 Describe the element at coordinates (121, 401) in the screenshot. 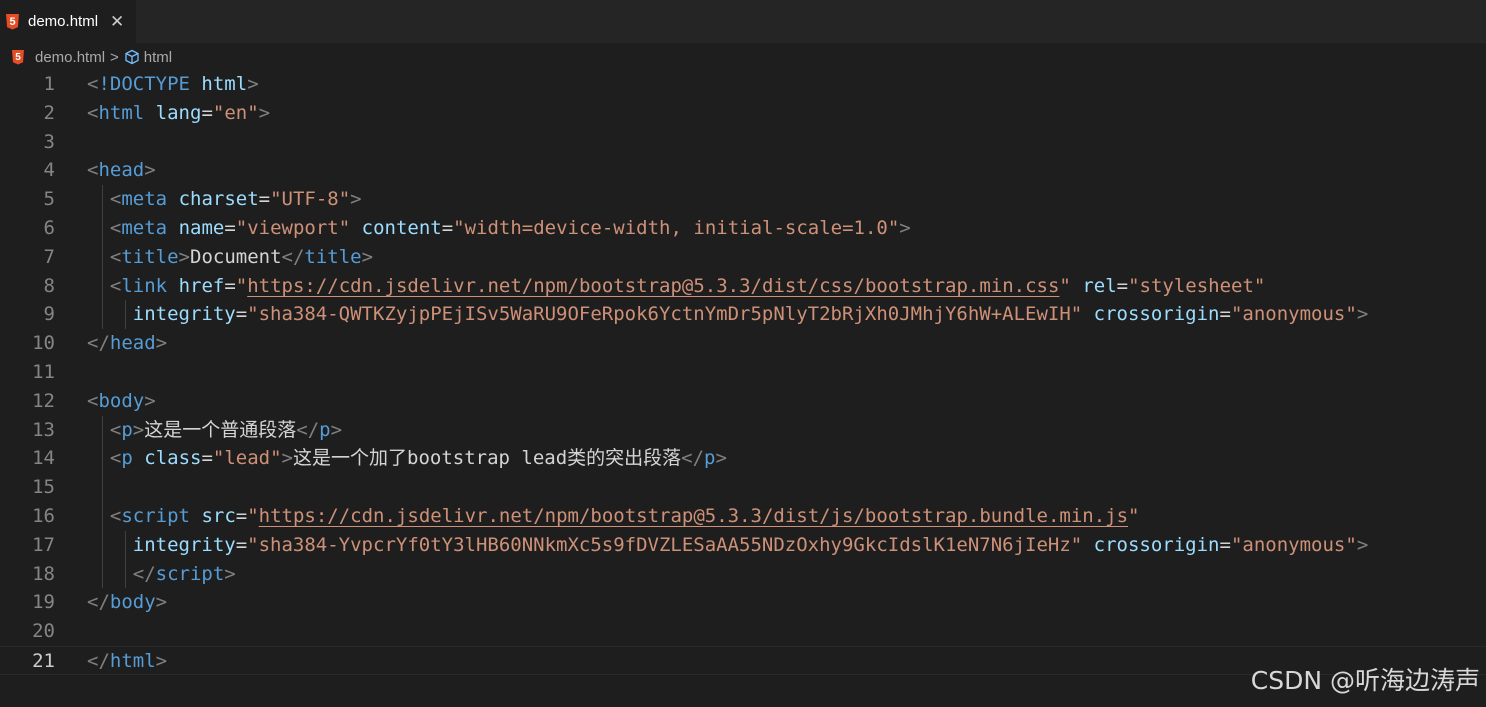

I see `code-text: <body>` at that location.